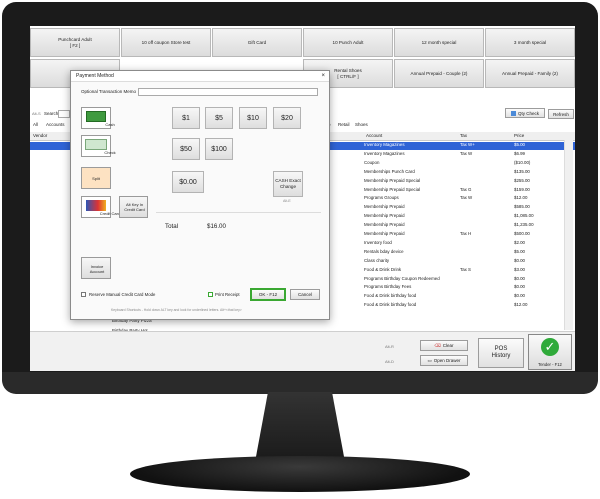 The height and width of the screenshot is (499, 600). What do you see at coordinates (35, 124) in the screenshot?
I see `tab-all: All` at bounding box center [35, 124].